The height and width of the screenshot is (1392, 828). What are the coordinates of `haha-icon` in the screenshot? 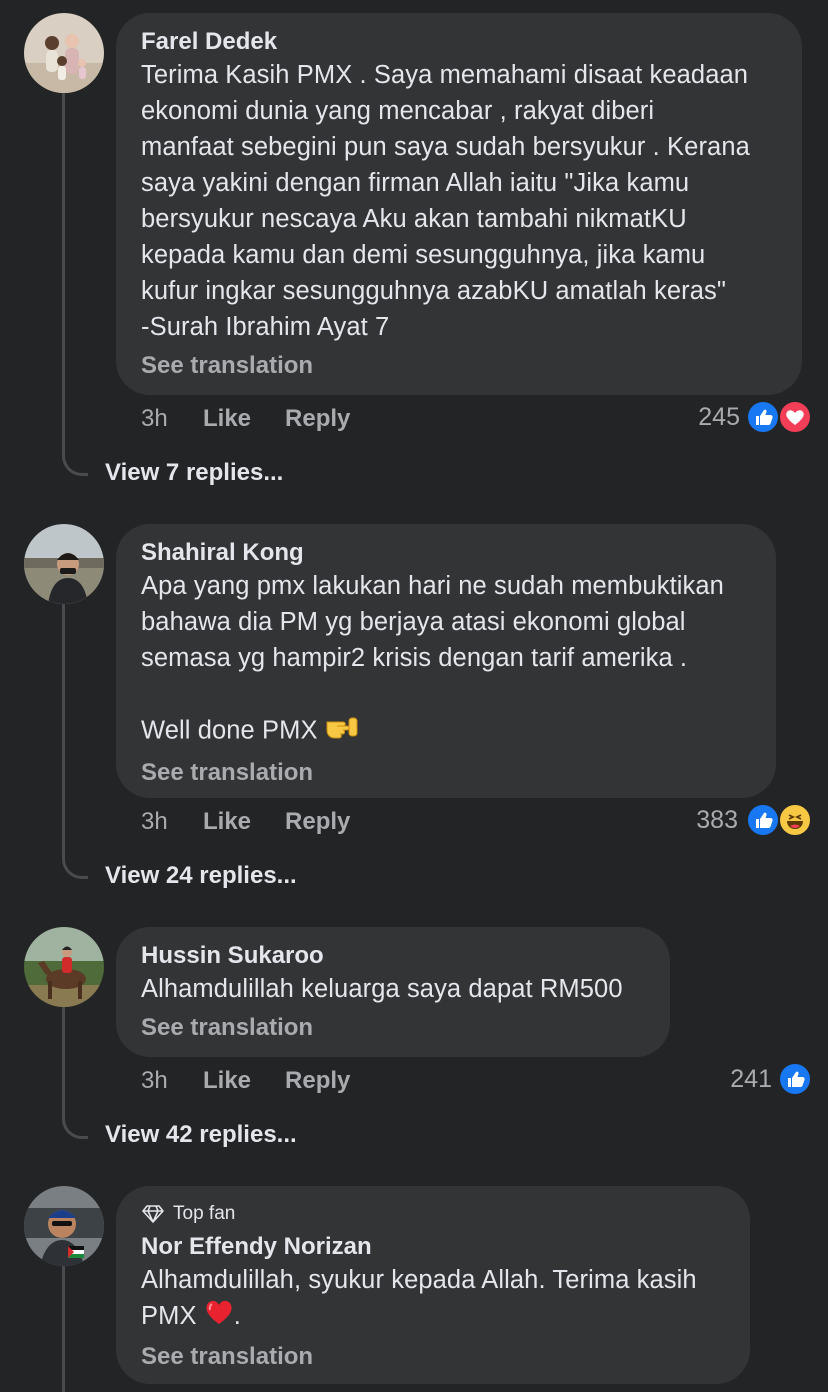 It's located at (795, 820).